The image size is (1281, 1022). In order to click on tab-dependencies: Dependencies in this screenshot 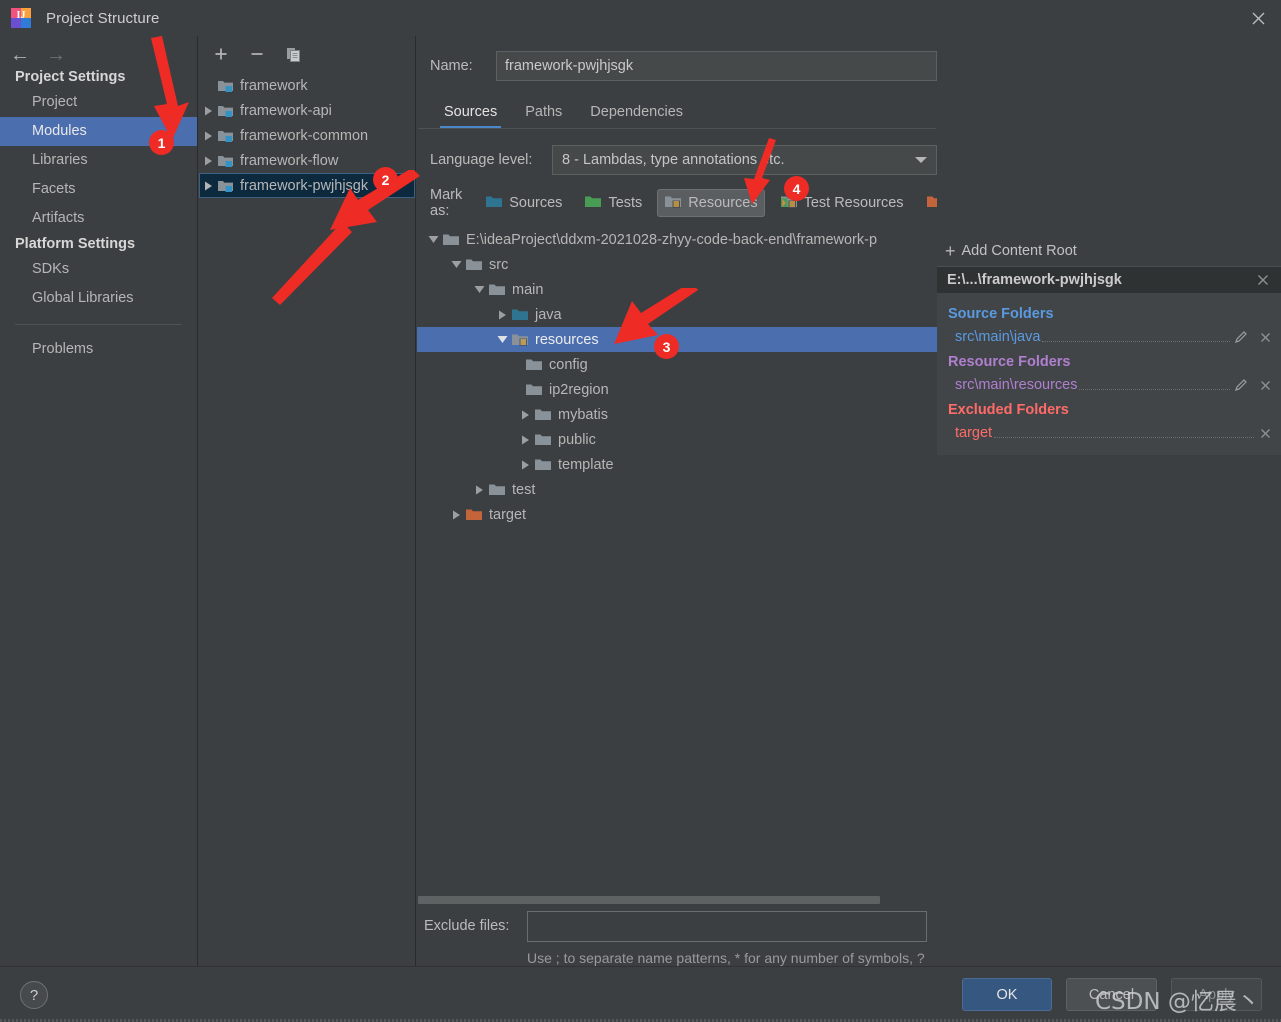, I will do `click(636, 114)`.